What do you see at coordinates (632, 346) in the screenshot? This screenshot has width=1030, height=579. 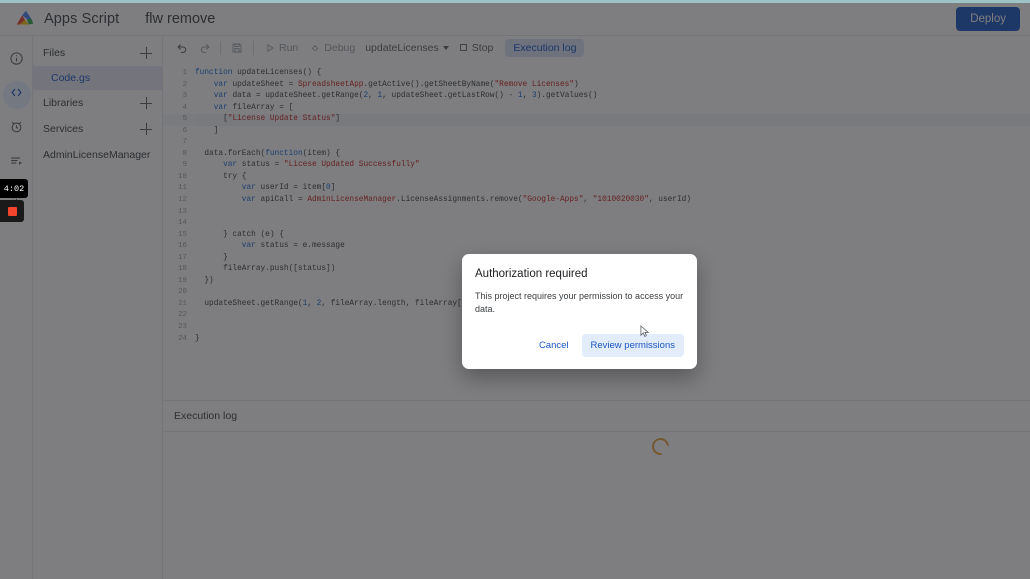 I see `review-permissions-button: Review permissions` at bounding box center [632, 346].